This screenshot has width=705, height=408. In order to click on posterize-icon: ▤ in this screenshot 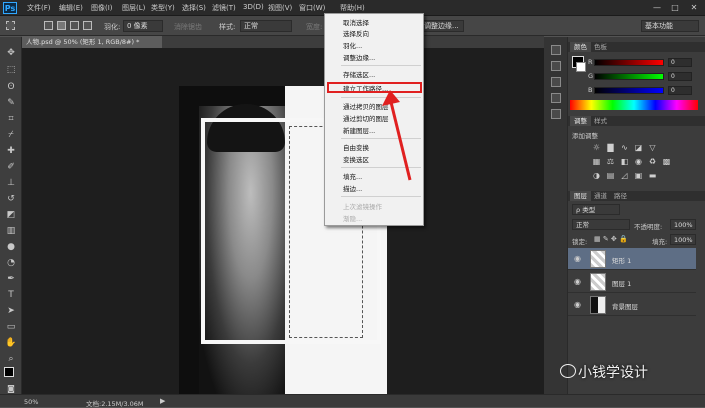, I will do `click(610, 175)`.